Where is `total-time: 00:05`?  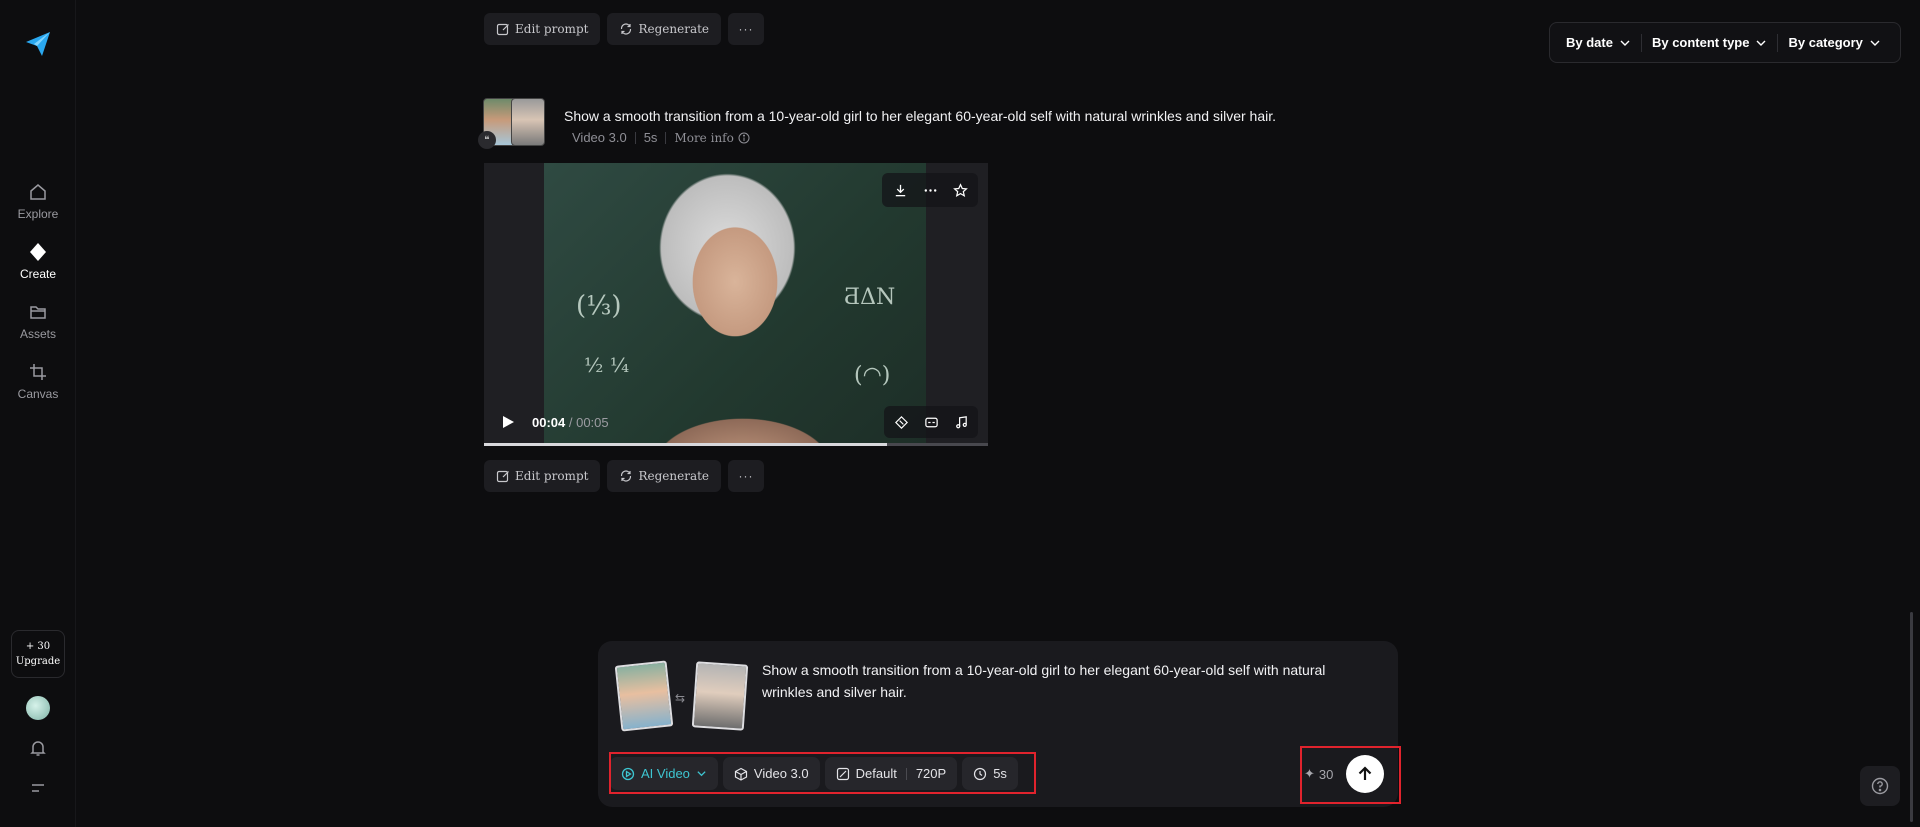
total-time: 00:05 is located at coordinates (592, 422).